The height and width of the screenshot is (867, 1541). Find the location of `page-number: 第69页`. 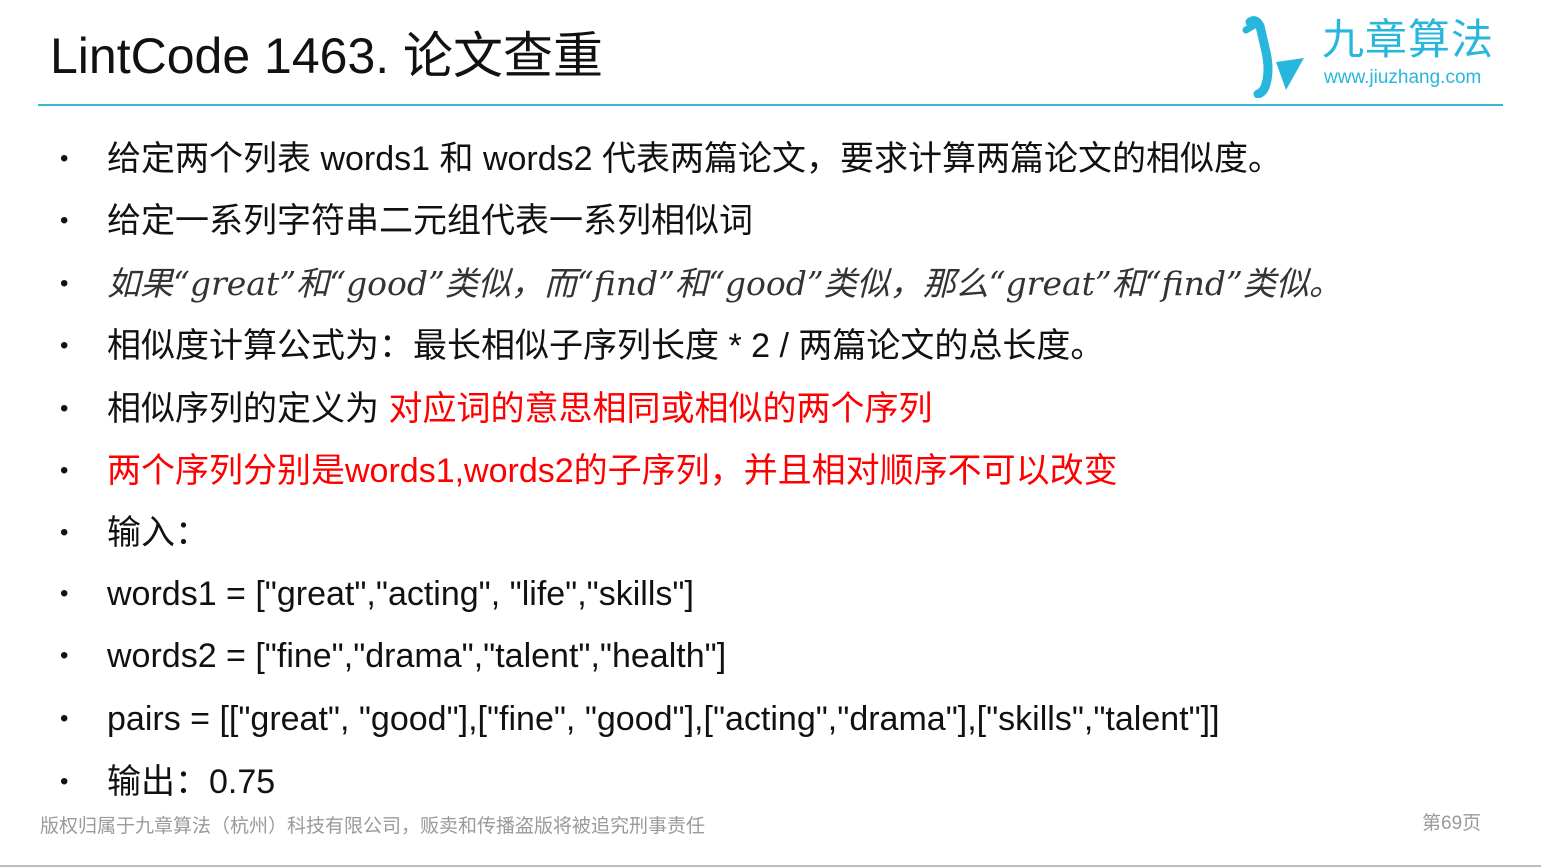

page-number: 第69页 is located at coordinates (1452, 823).